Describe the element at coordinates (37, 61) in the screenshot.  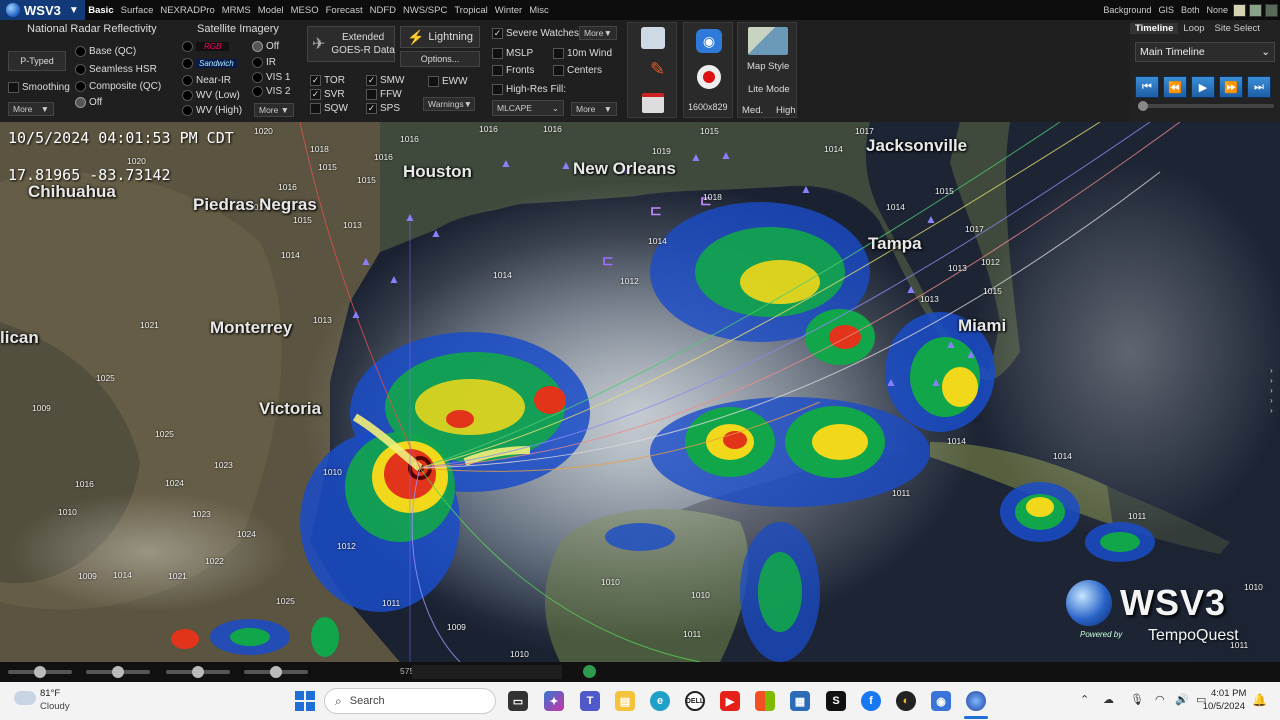
I see `ptyped-button: P-Typed` at that location.